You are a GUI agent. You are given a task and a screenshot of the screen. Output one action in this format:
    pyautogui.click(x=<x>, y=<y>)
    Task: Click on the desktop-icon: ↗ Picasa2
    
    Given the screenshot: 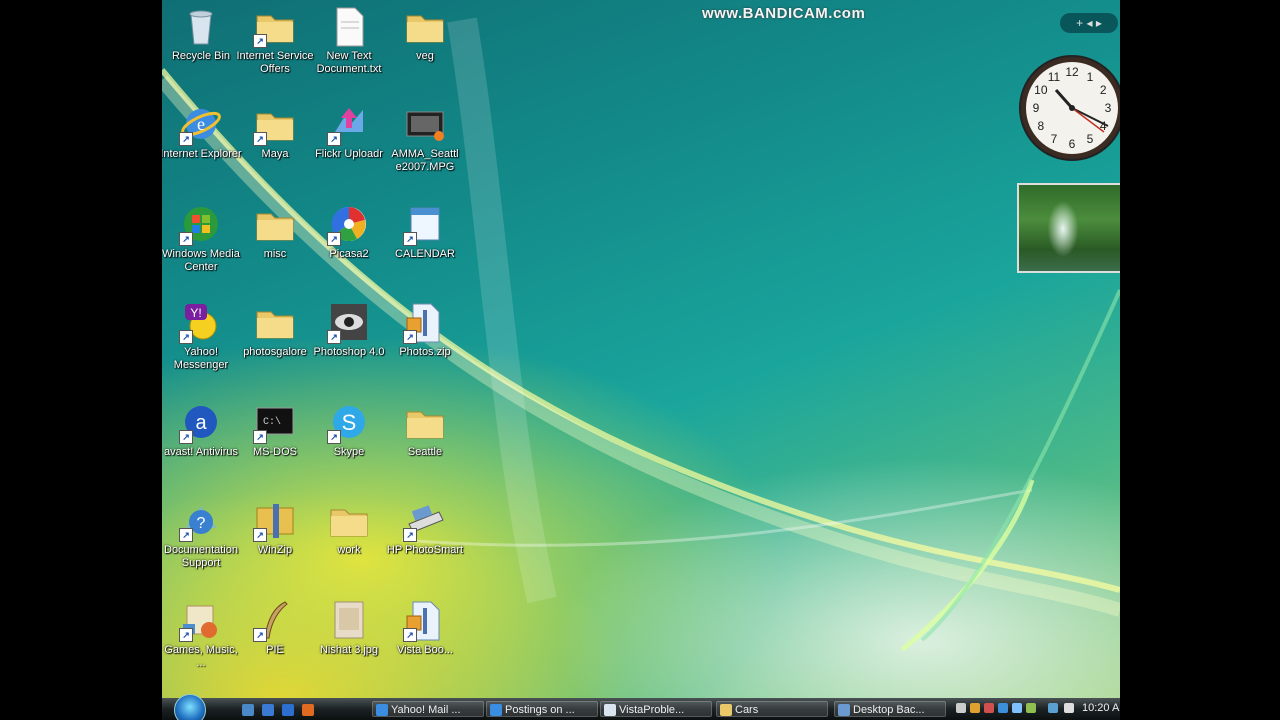 What is the action you would take?
    pyautogui.click(x=349, y=231)
    